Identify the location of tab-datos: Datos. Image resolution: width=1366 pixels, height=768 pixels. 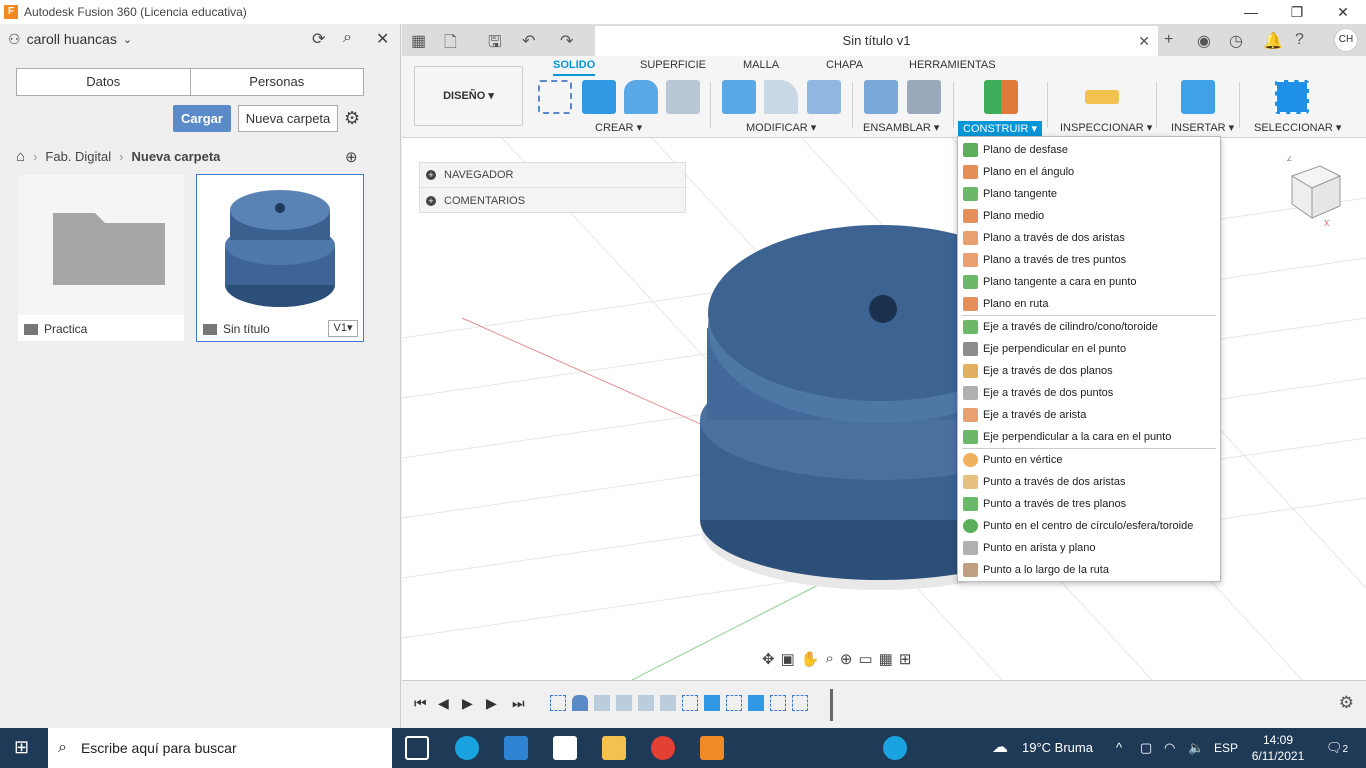
(104, 82).